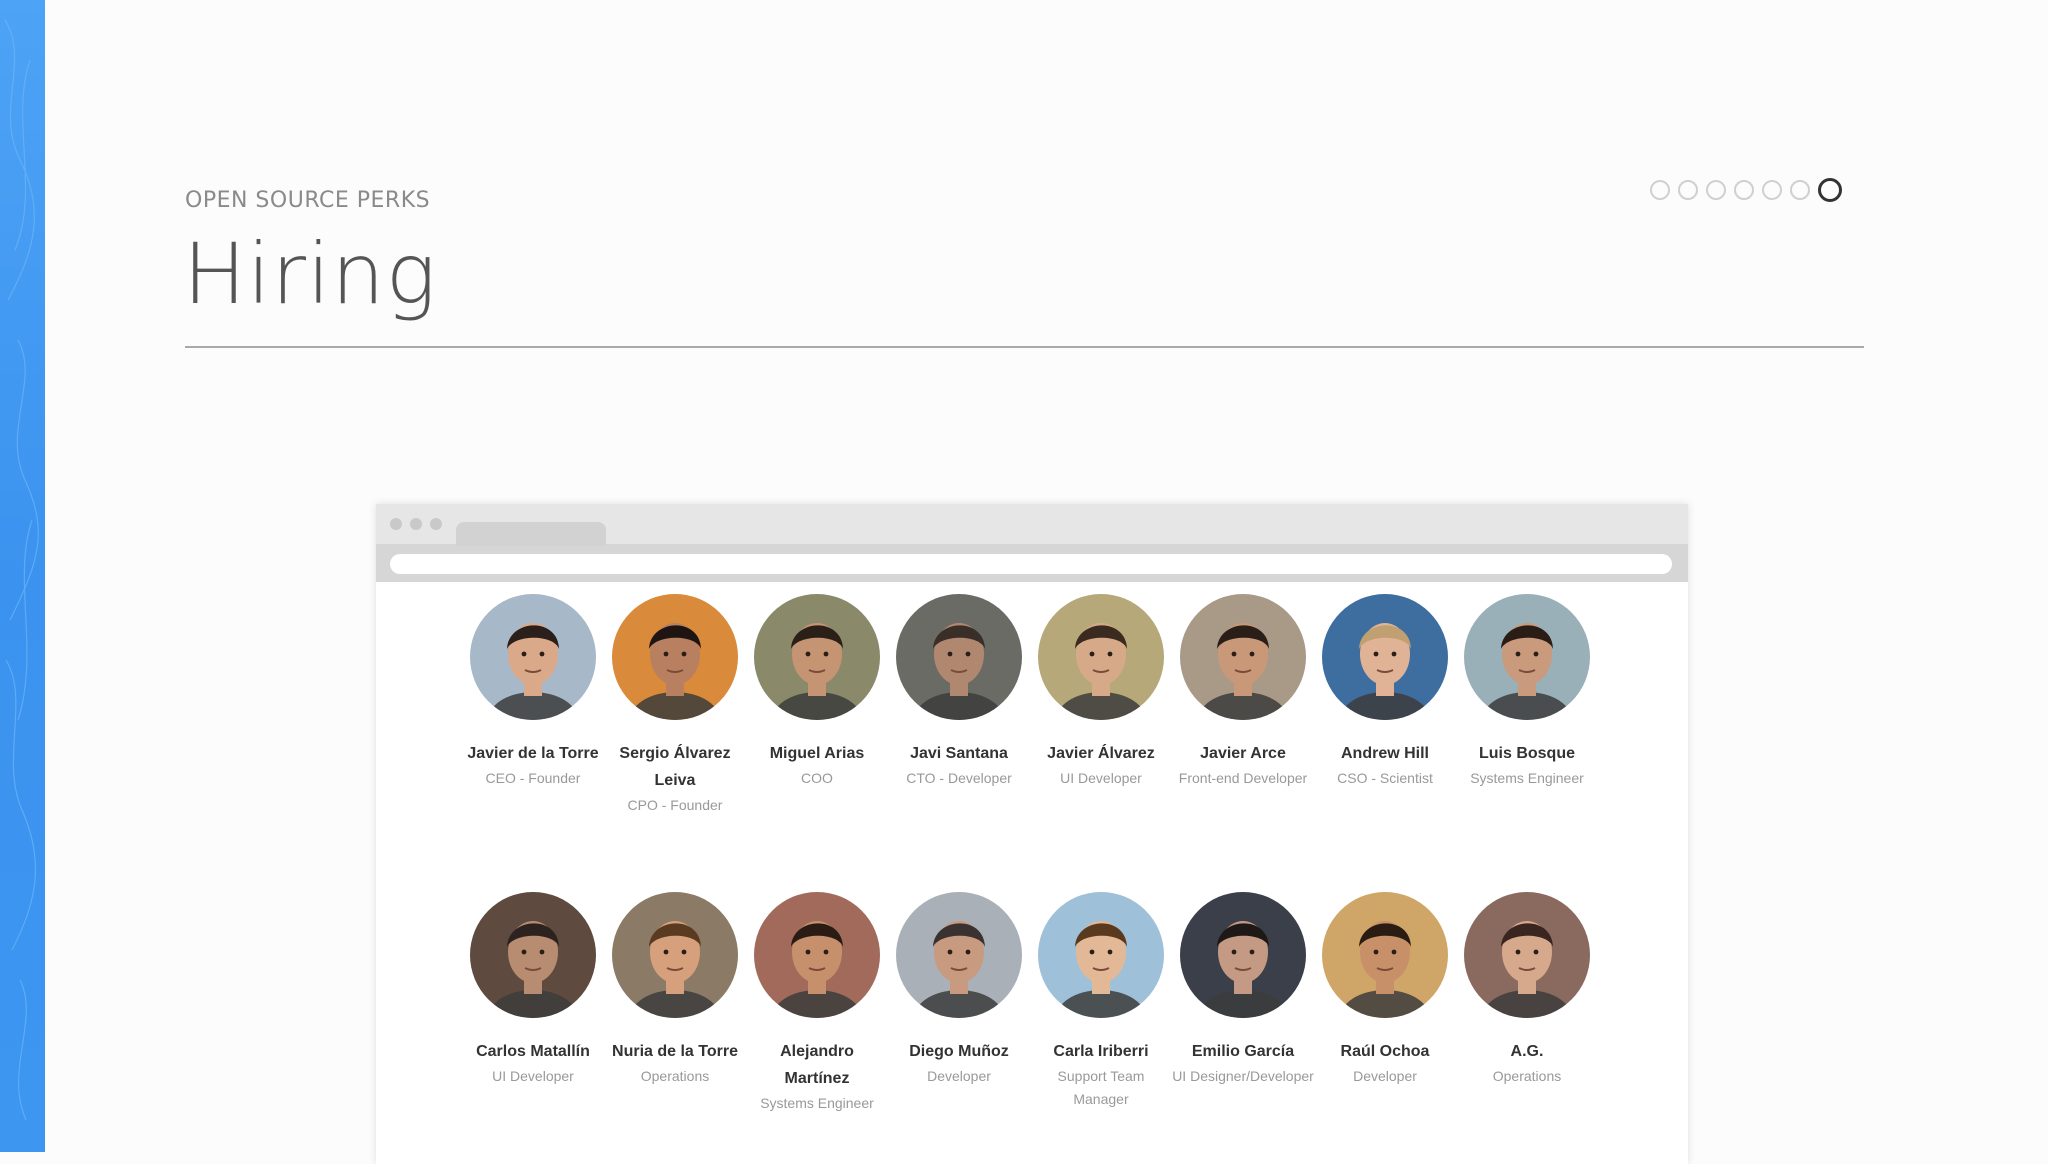 The image size is (2048, 1164). I want to click on window-controls, so click(416, 524).